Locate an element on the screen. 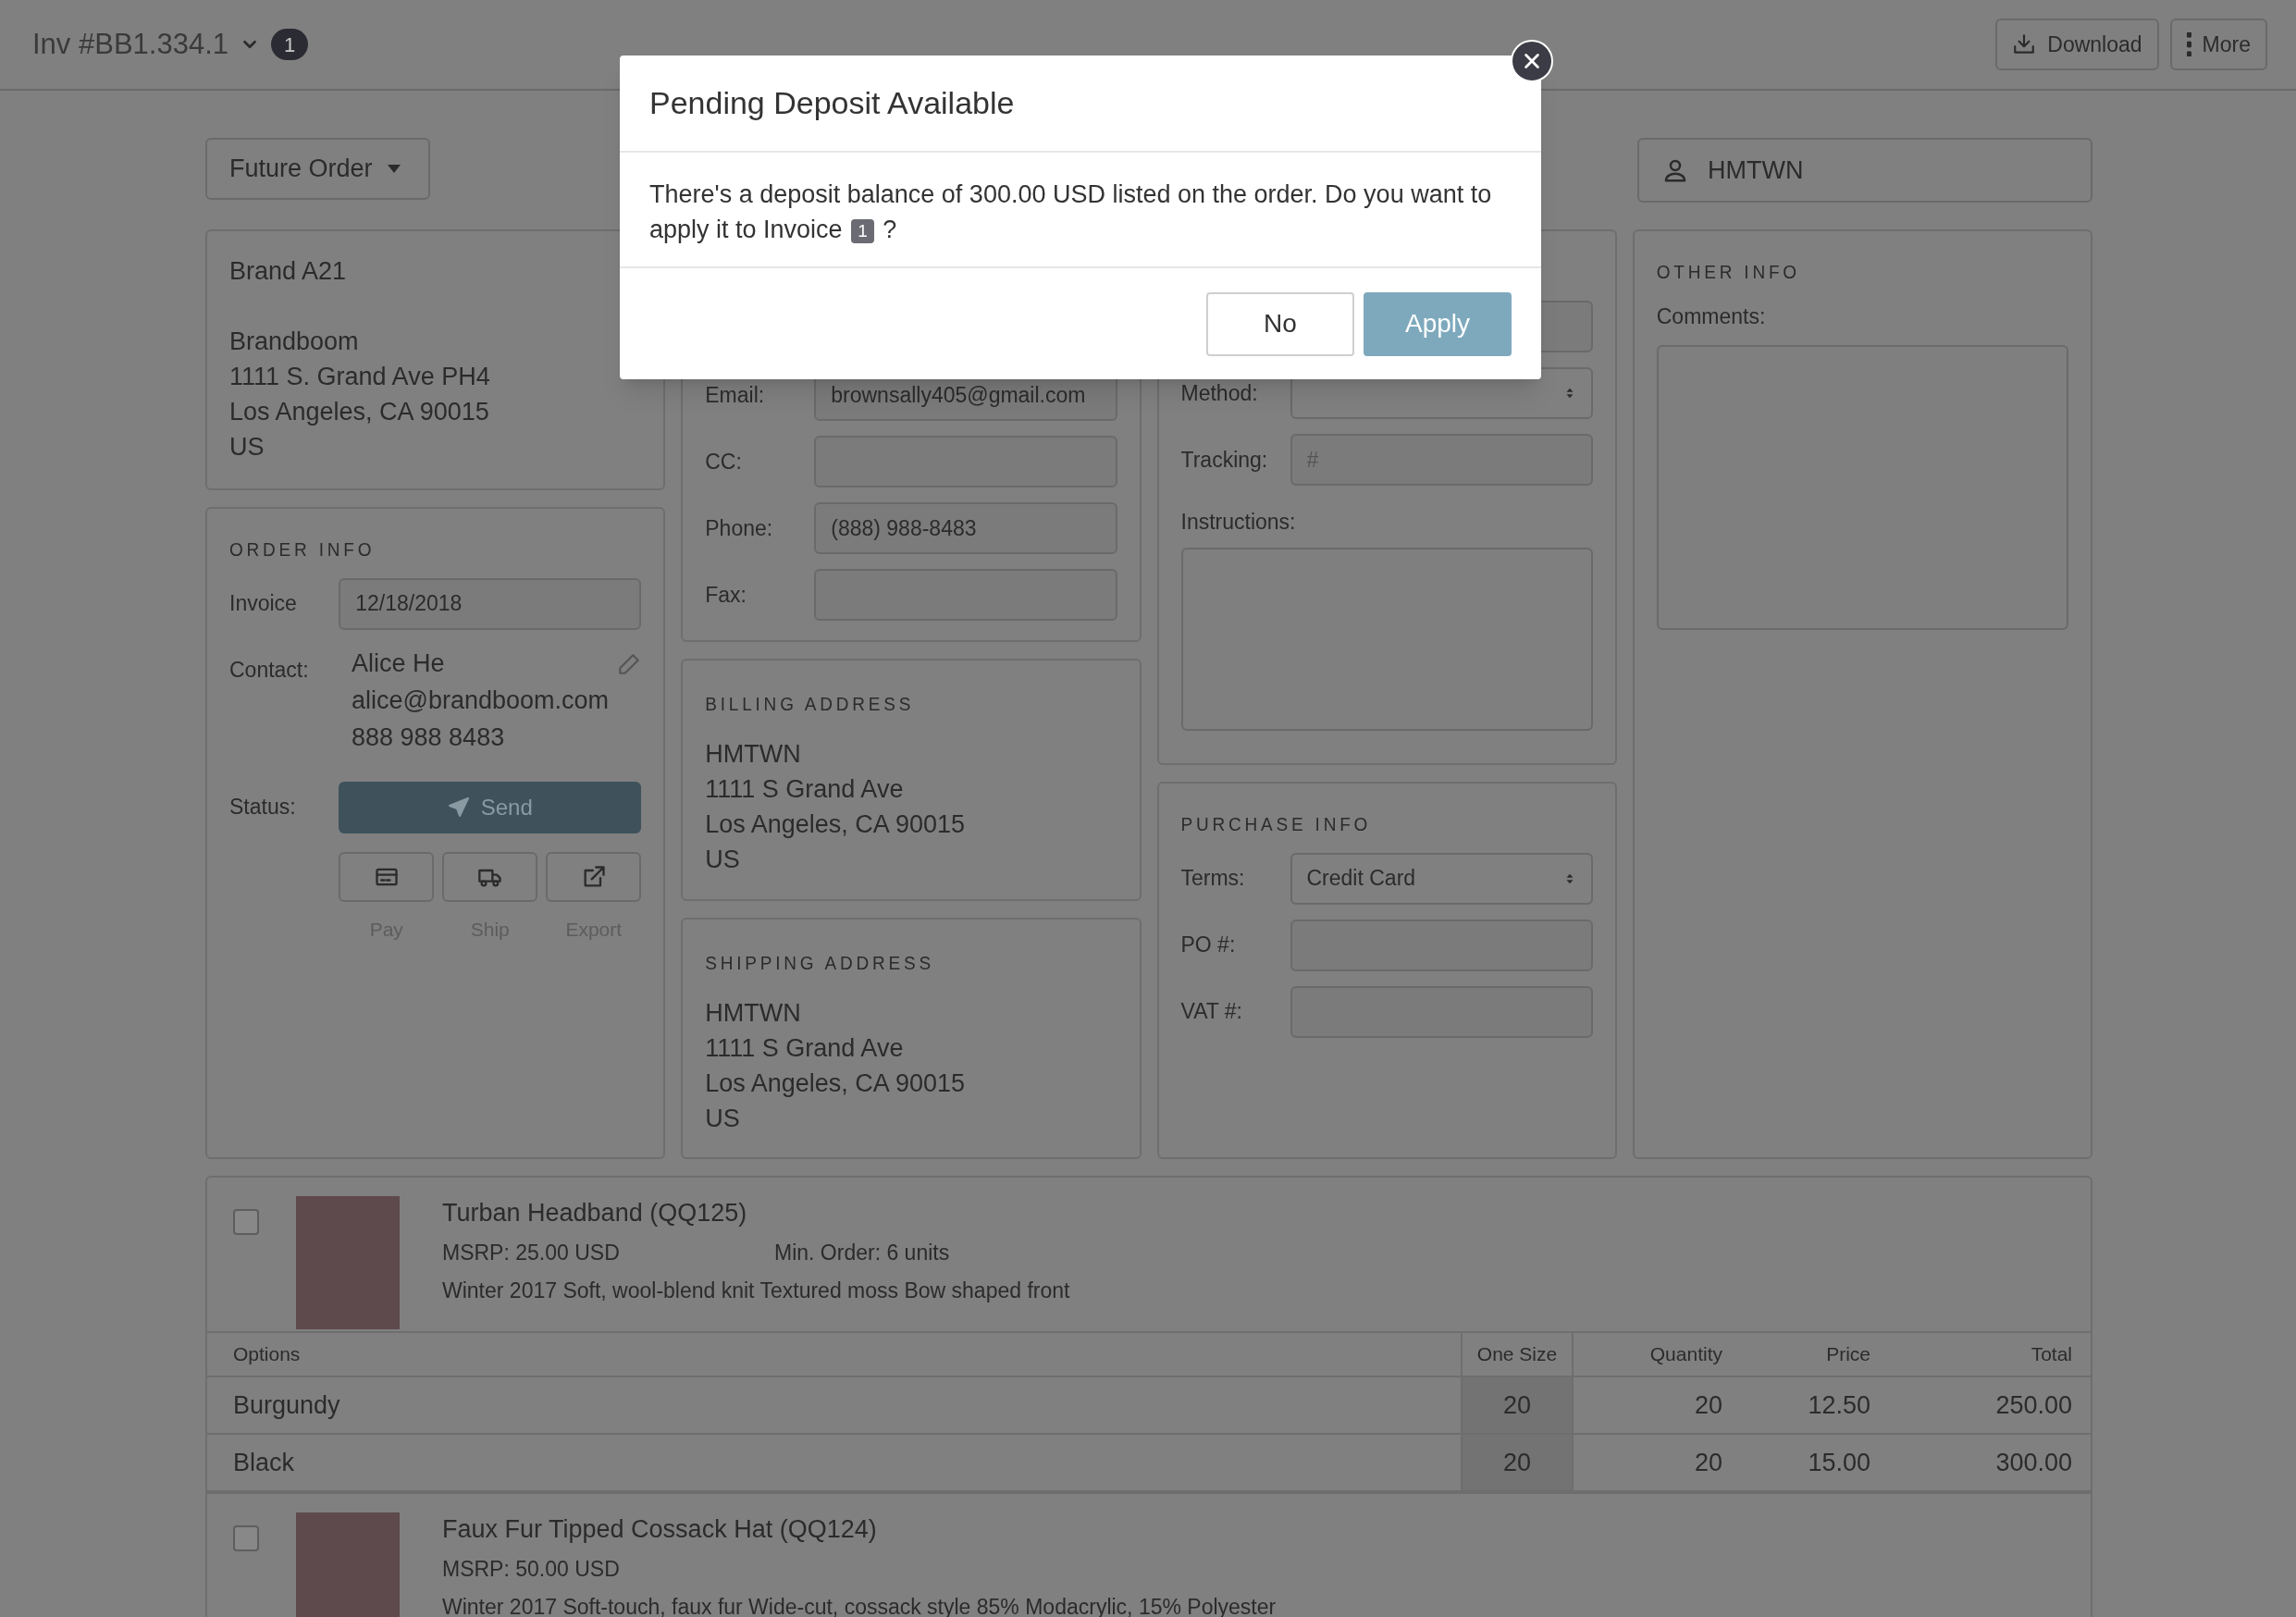 Image resolution: width=2296 pixels, height=1617 pixels. column-header: Options is located at coordinates (834, 1354).